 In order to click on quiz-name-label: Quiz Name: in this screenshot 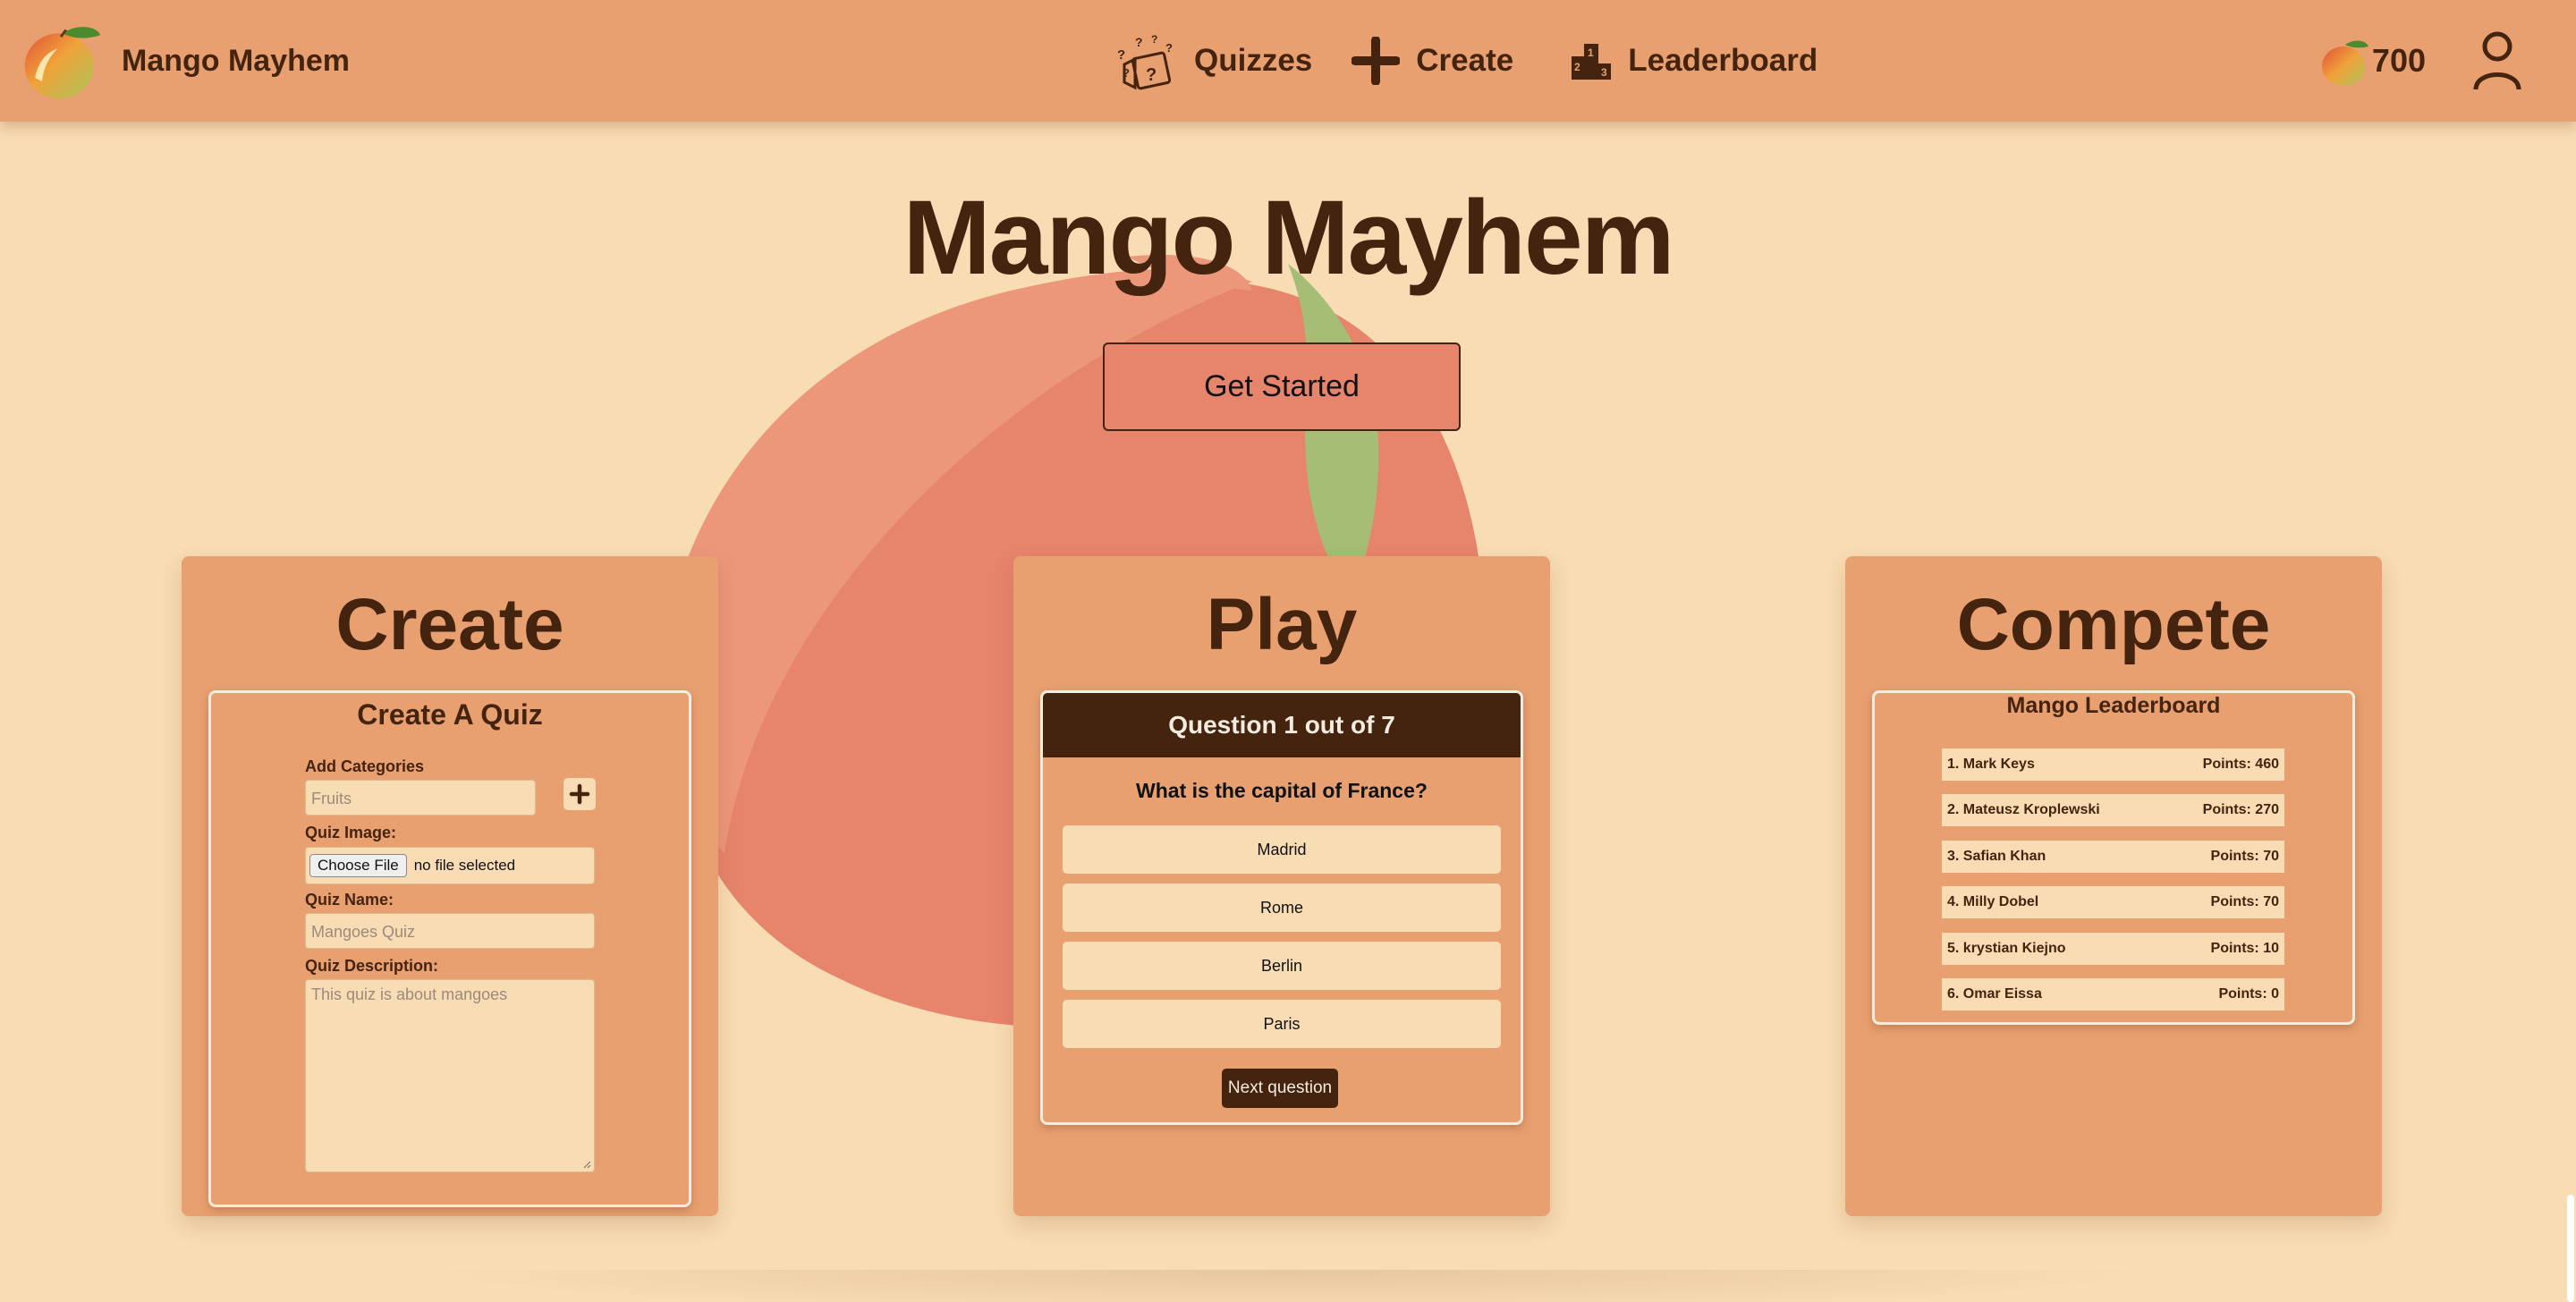, I will do `click(349, 900)`.